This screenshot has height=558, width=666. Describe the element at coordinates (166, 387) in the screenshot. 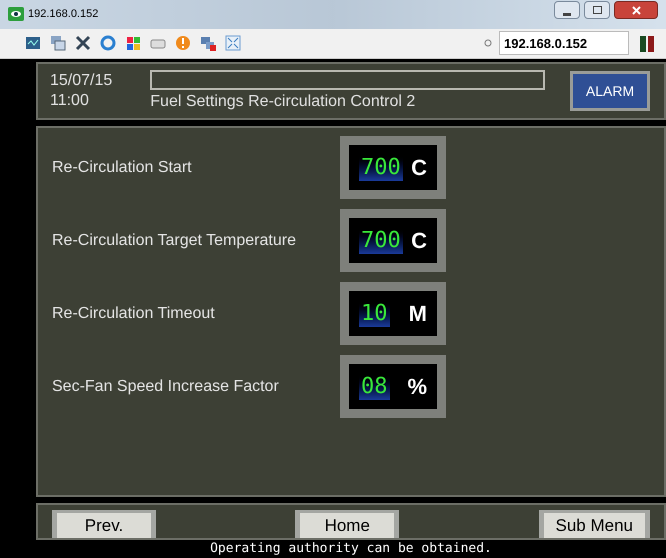

I see `setting-label: Sec-Fan Speed Increase Factor` at that location.